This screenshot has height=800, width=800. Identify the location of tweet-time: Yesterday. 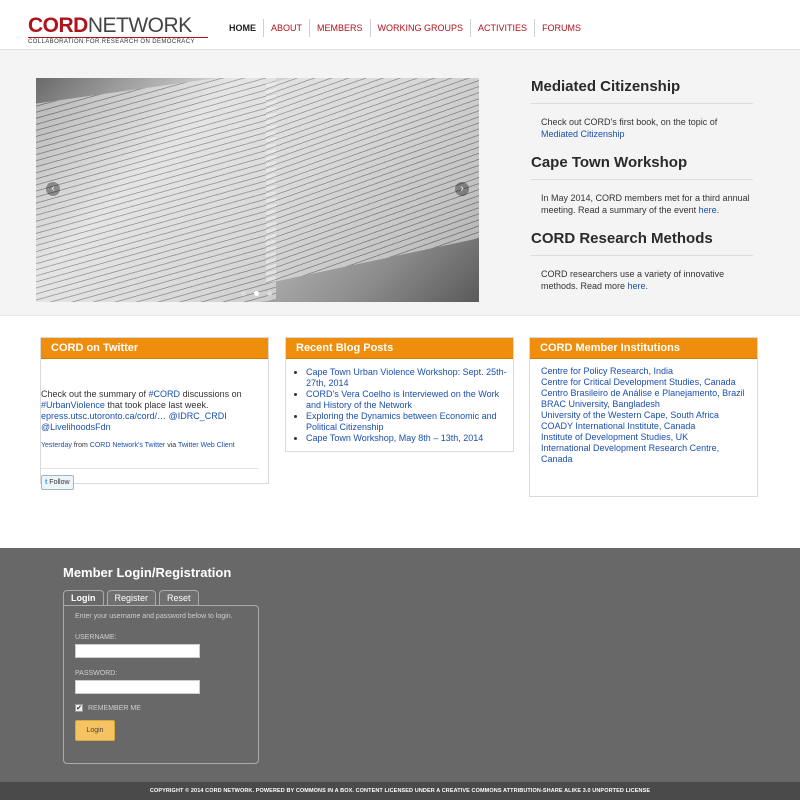
(56, 445).